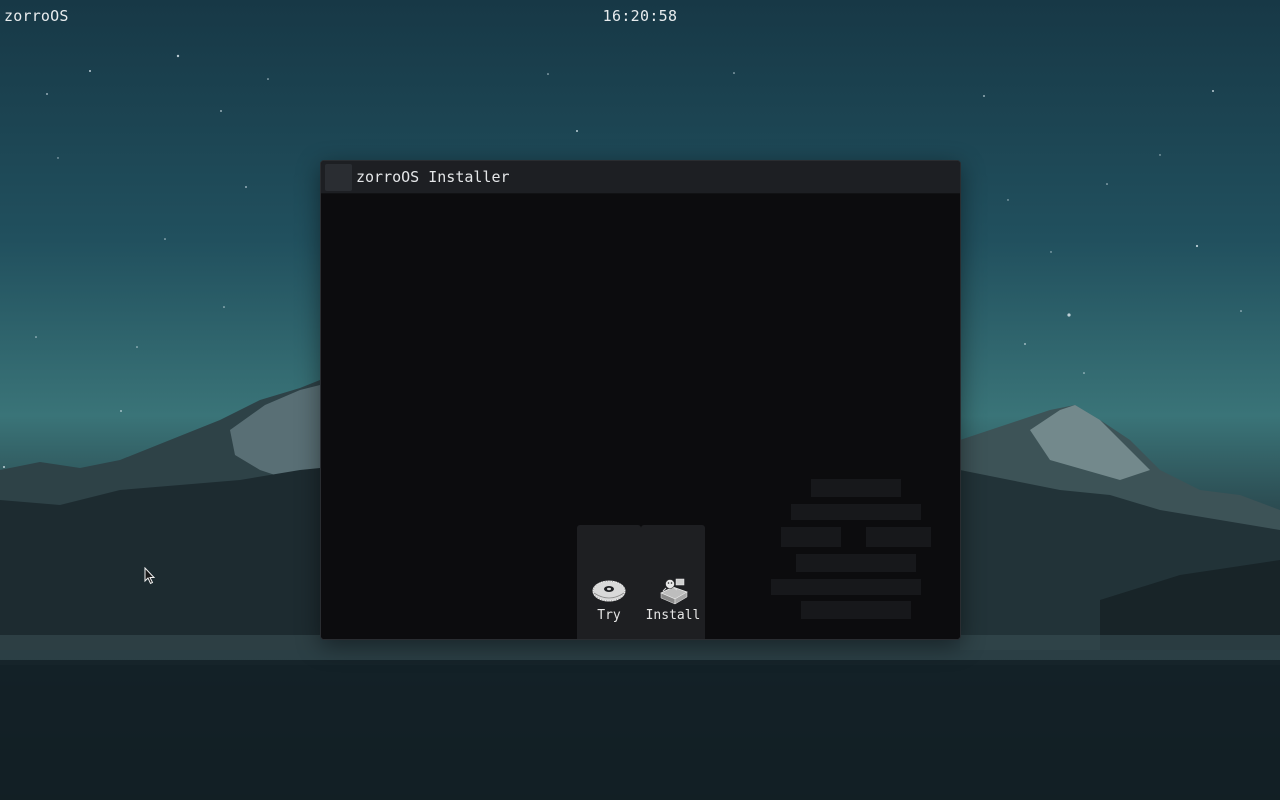 The height and width of the screenshot is (800, 1280). Describe the element at coordinates (609, 615) in the screenshot. I see `try-label: Try` at that location.